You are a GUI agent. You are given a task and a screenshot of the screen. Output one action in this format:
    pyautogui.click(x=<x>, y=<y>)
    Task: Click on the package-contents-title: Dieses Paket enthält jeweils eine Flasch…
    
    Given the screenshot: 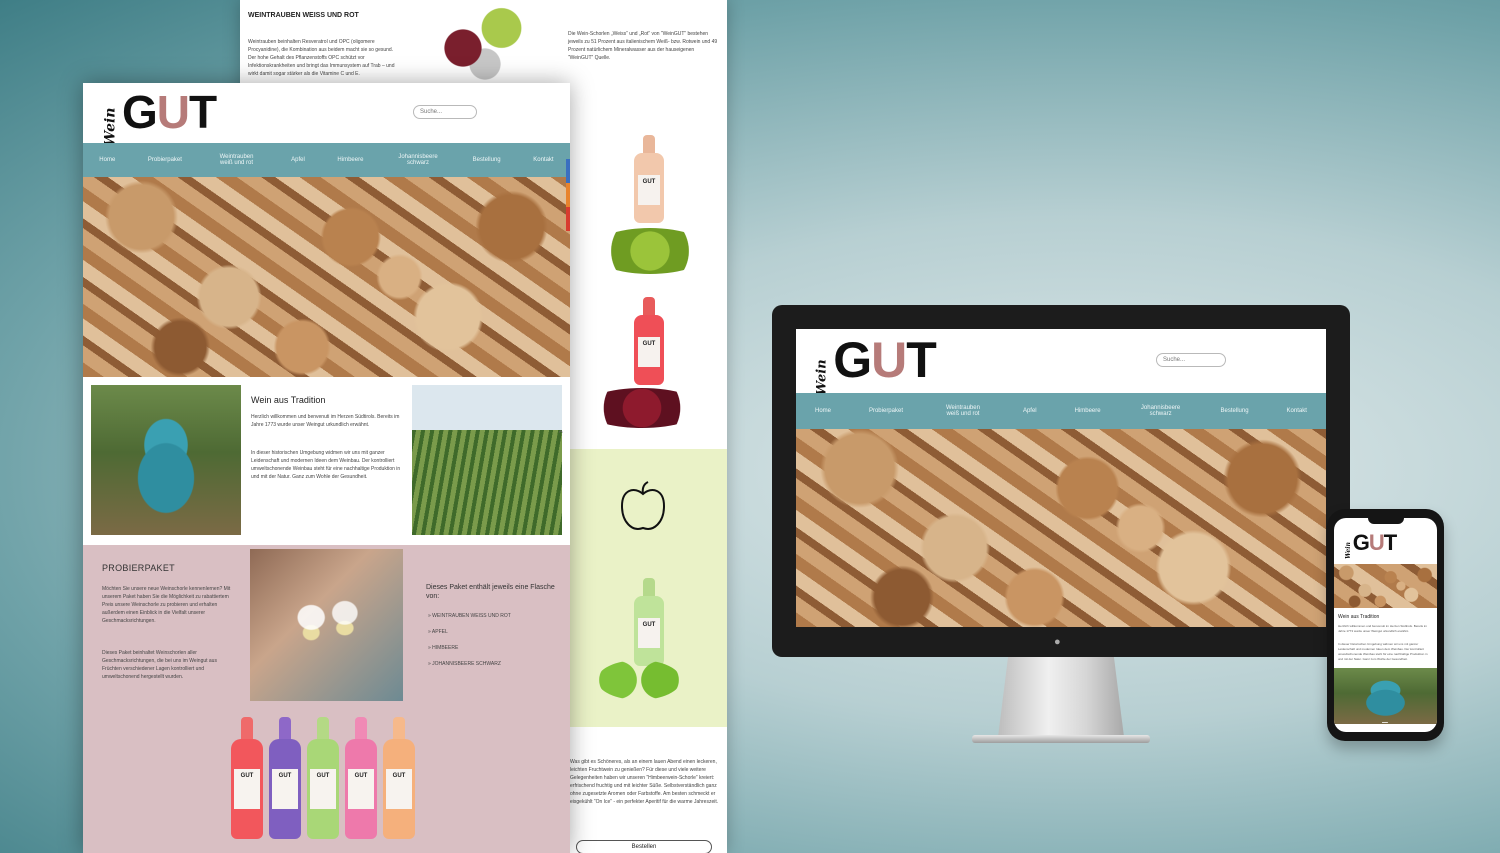 What is the action you would take?
    pyautogui.click(x=490, y=592)
    